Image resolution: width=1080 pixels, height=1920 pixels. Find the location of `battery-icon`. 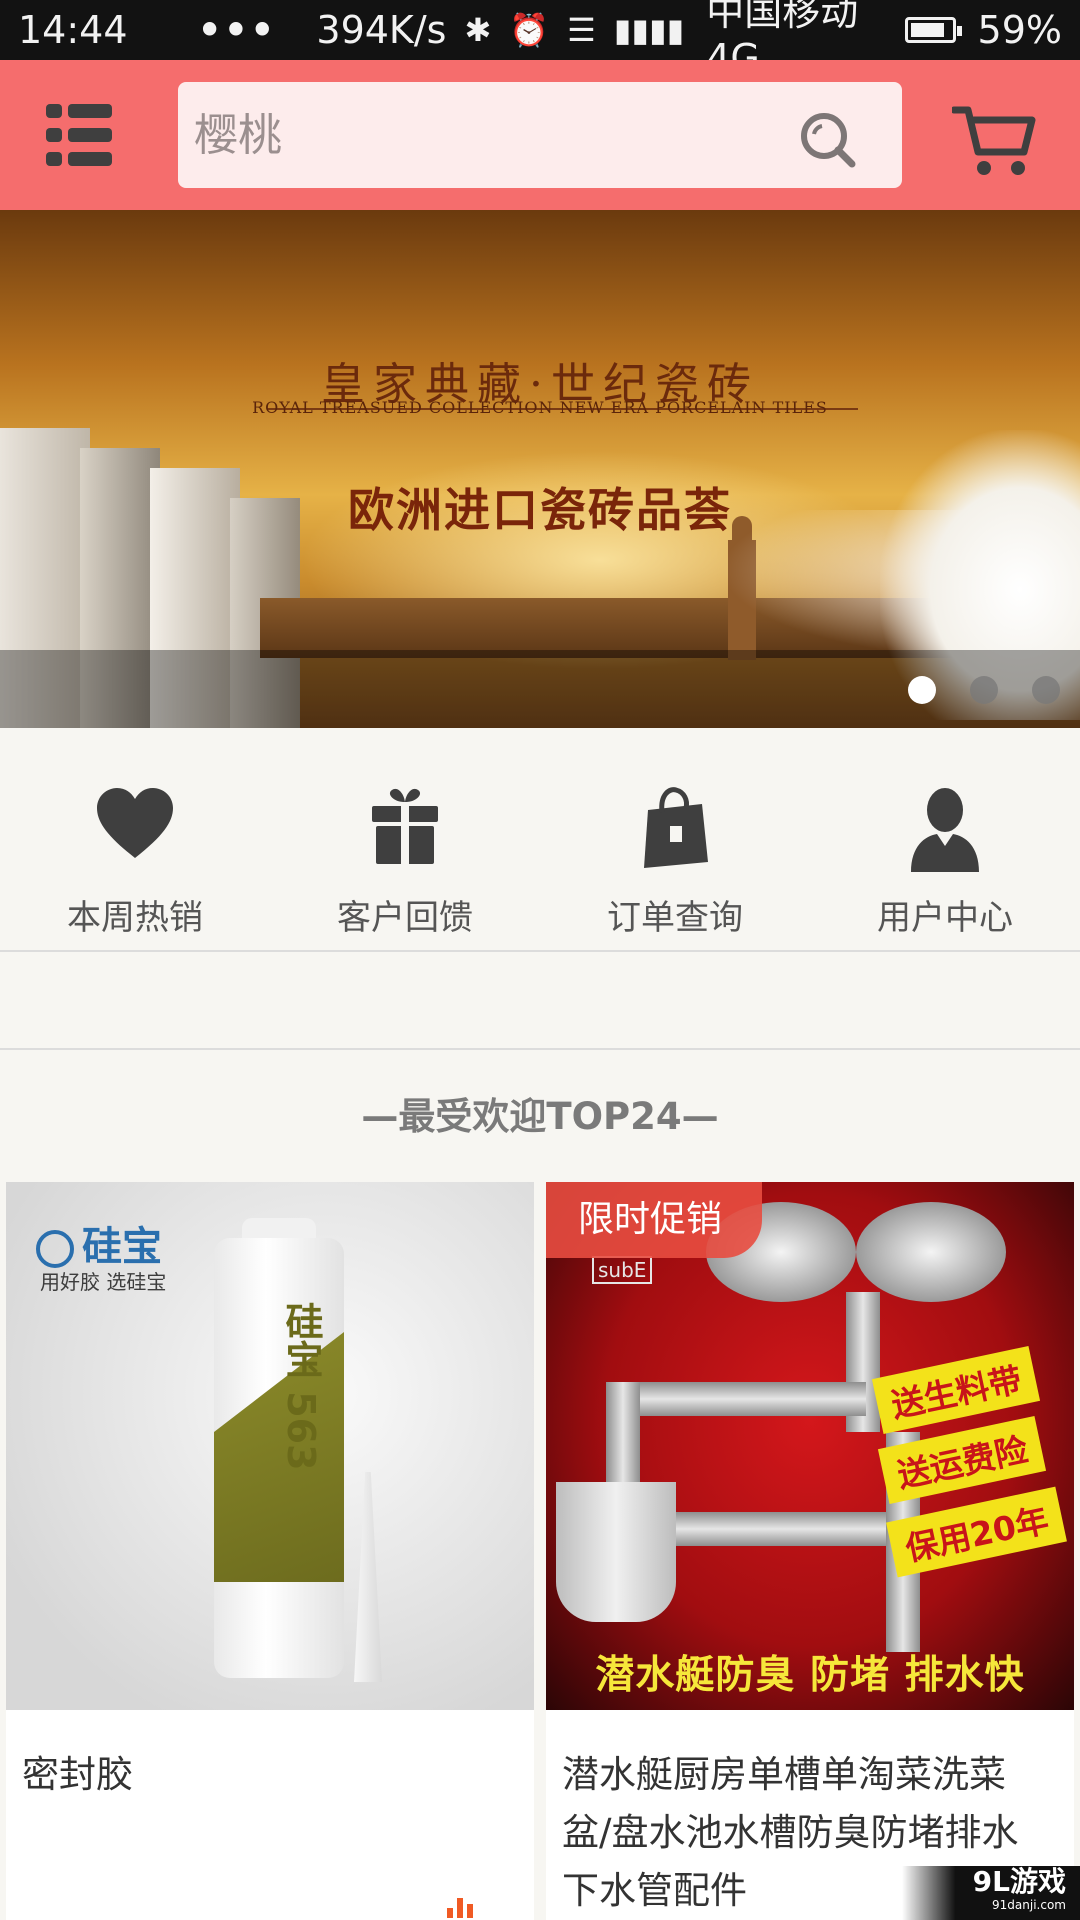

battery-icon is located at coordinates (933, 30).